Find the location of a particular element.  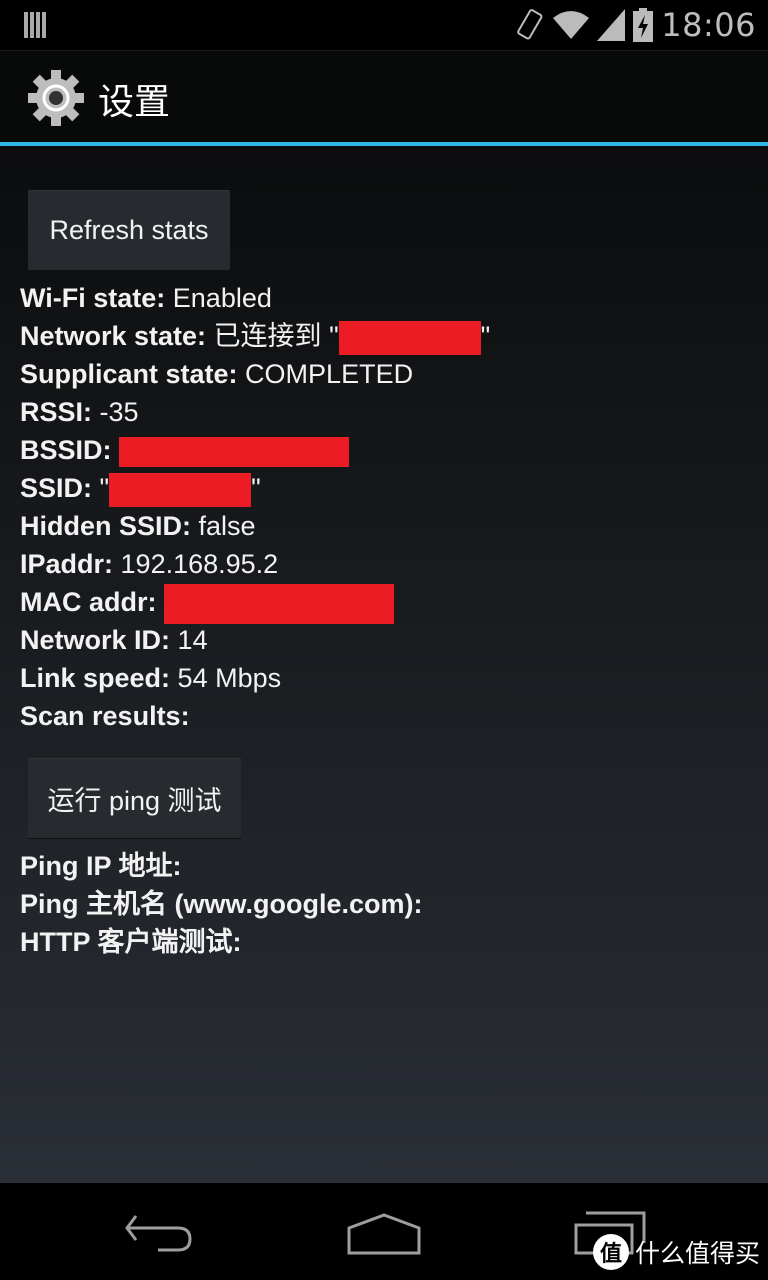

stat-value: " is located at coordinates (104, 488).